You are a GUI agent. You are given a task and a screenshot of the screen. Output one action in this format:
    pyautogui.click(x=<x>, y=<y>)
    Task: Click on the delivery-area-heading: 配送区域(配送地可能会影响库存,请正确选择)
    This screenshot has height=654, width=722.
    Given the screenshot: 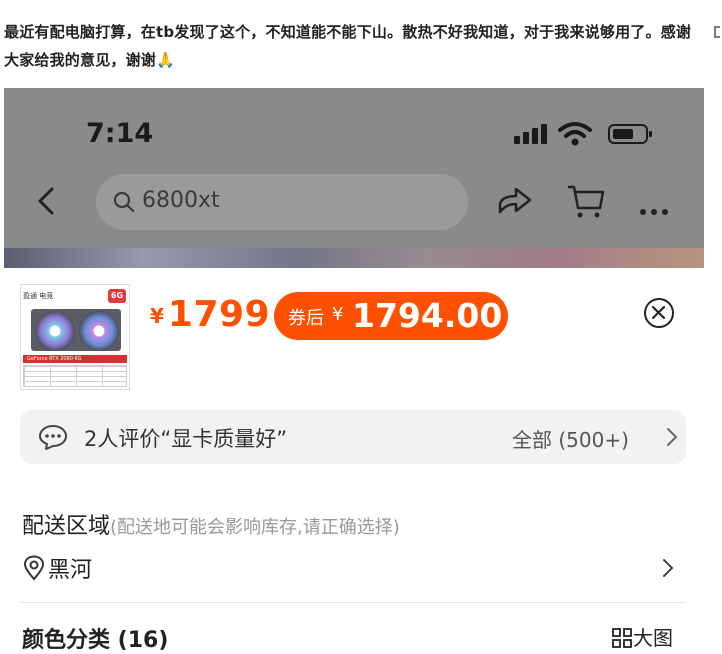 What is the action you would take?
    pyautogui.click(x=211, y=524)
    